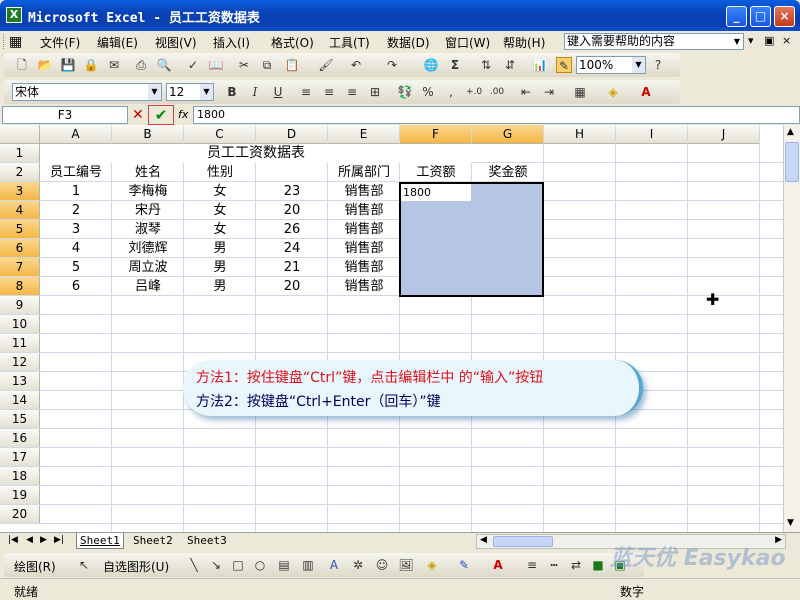  I want to click on row-header-13: 13, so click(20, 381).